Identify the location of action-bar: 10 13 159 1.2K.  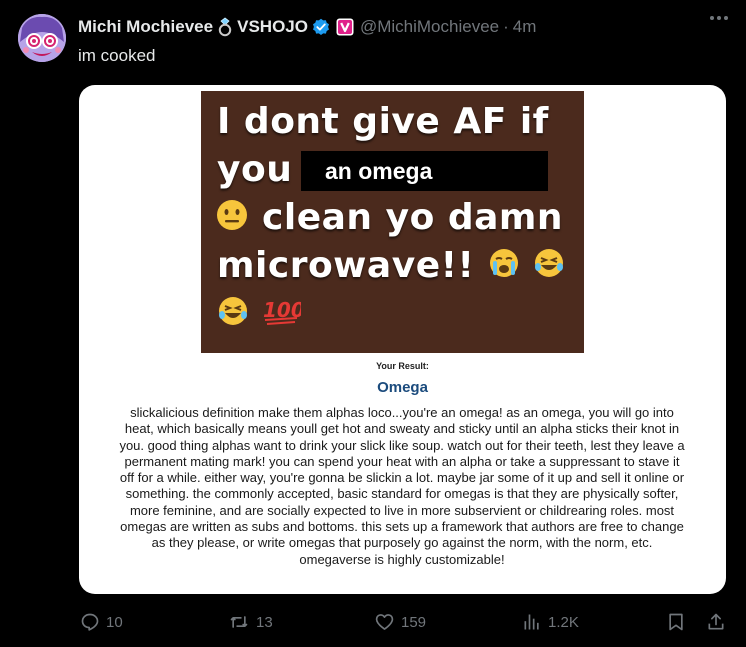
(373, 623).